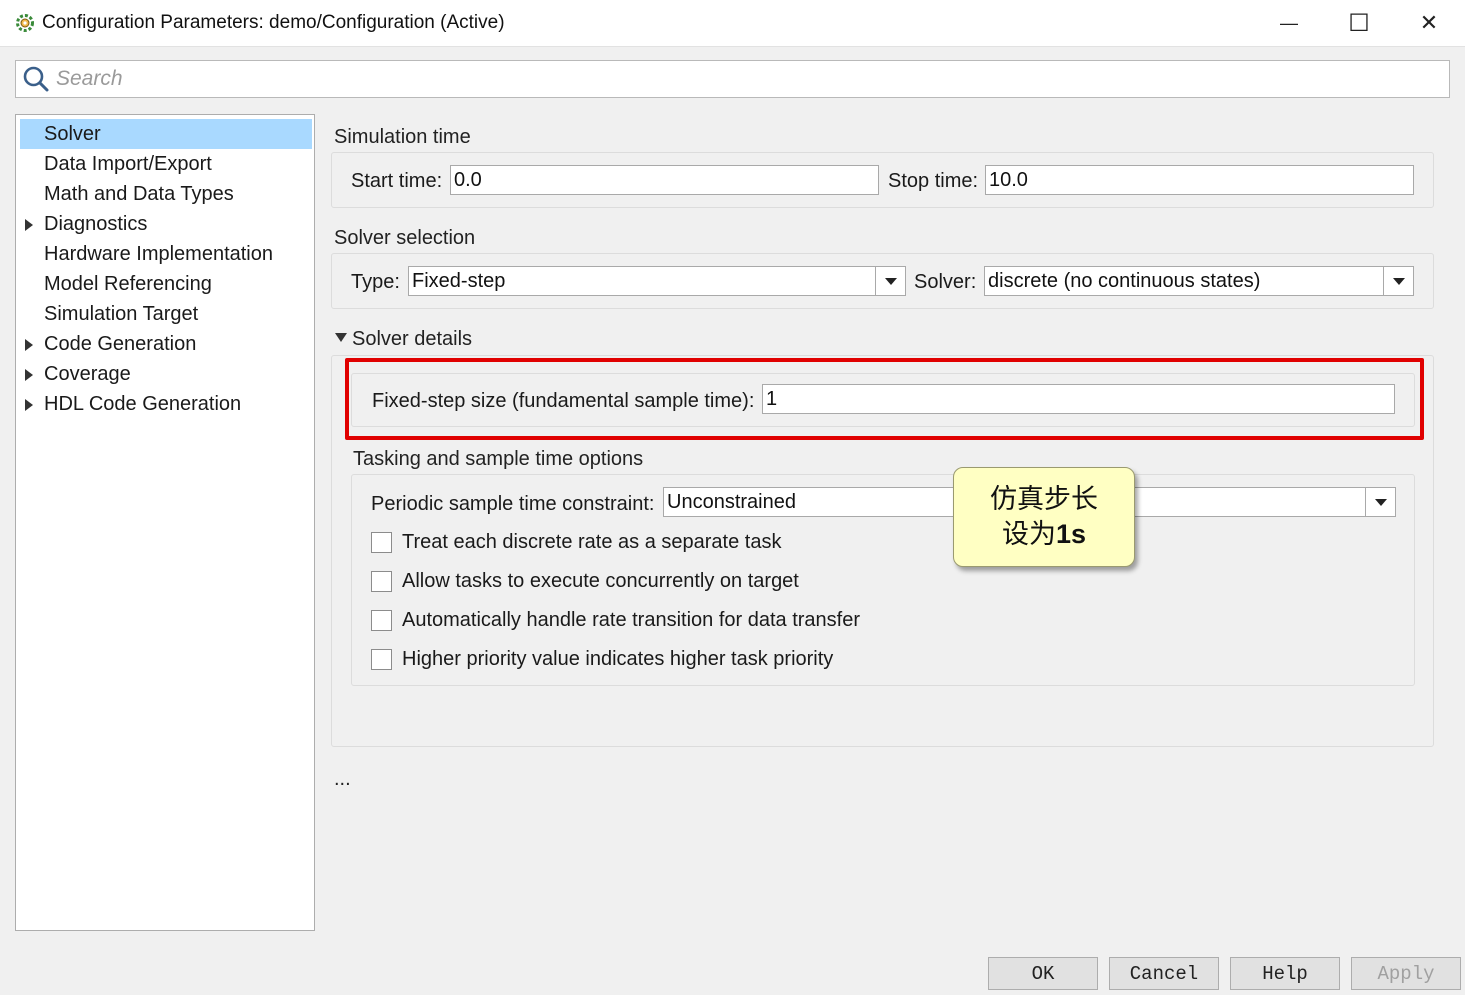 The width and height of the screenshot is (1465, 995). I want to click on help-button: Help, so click(1285, 973).